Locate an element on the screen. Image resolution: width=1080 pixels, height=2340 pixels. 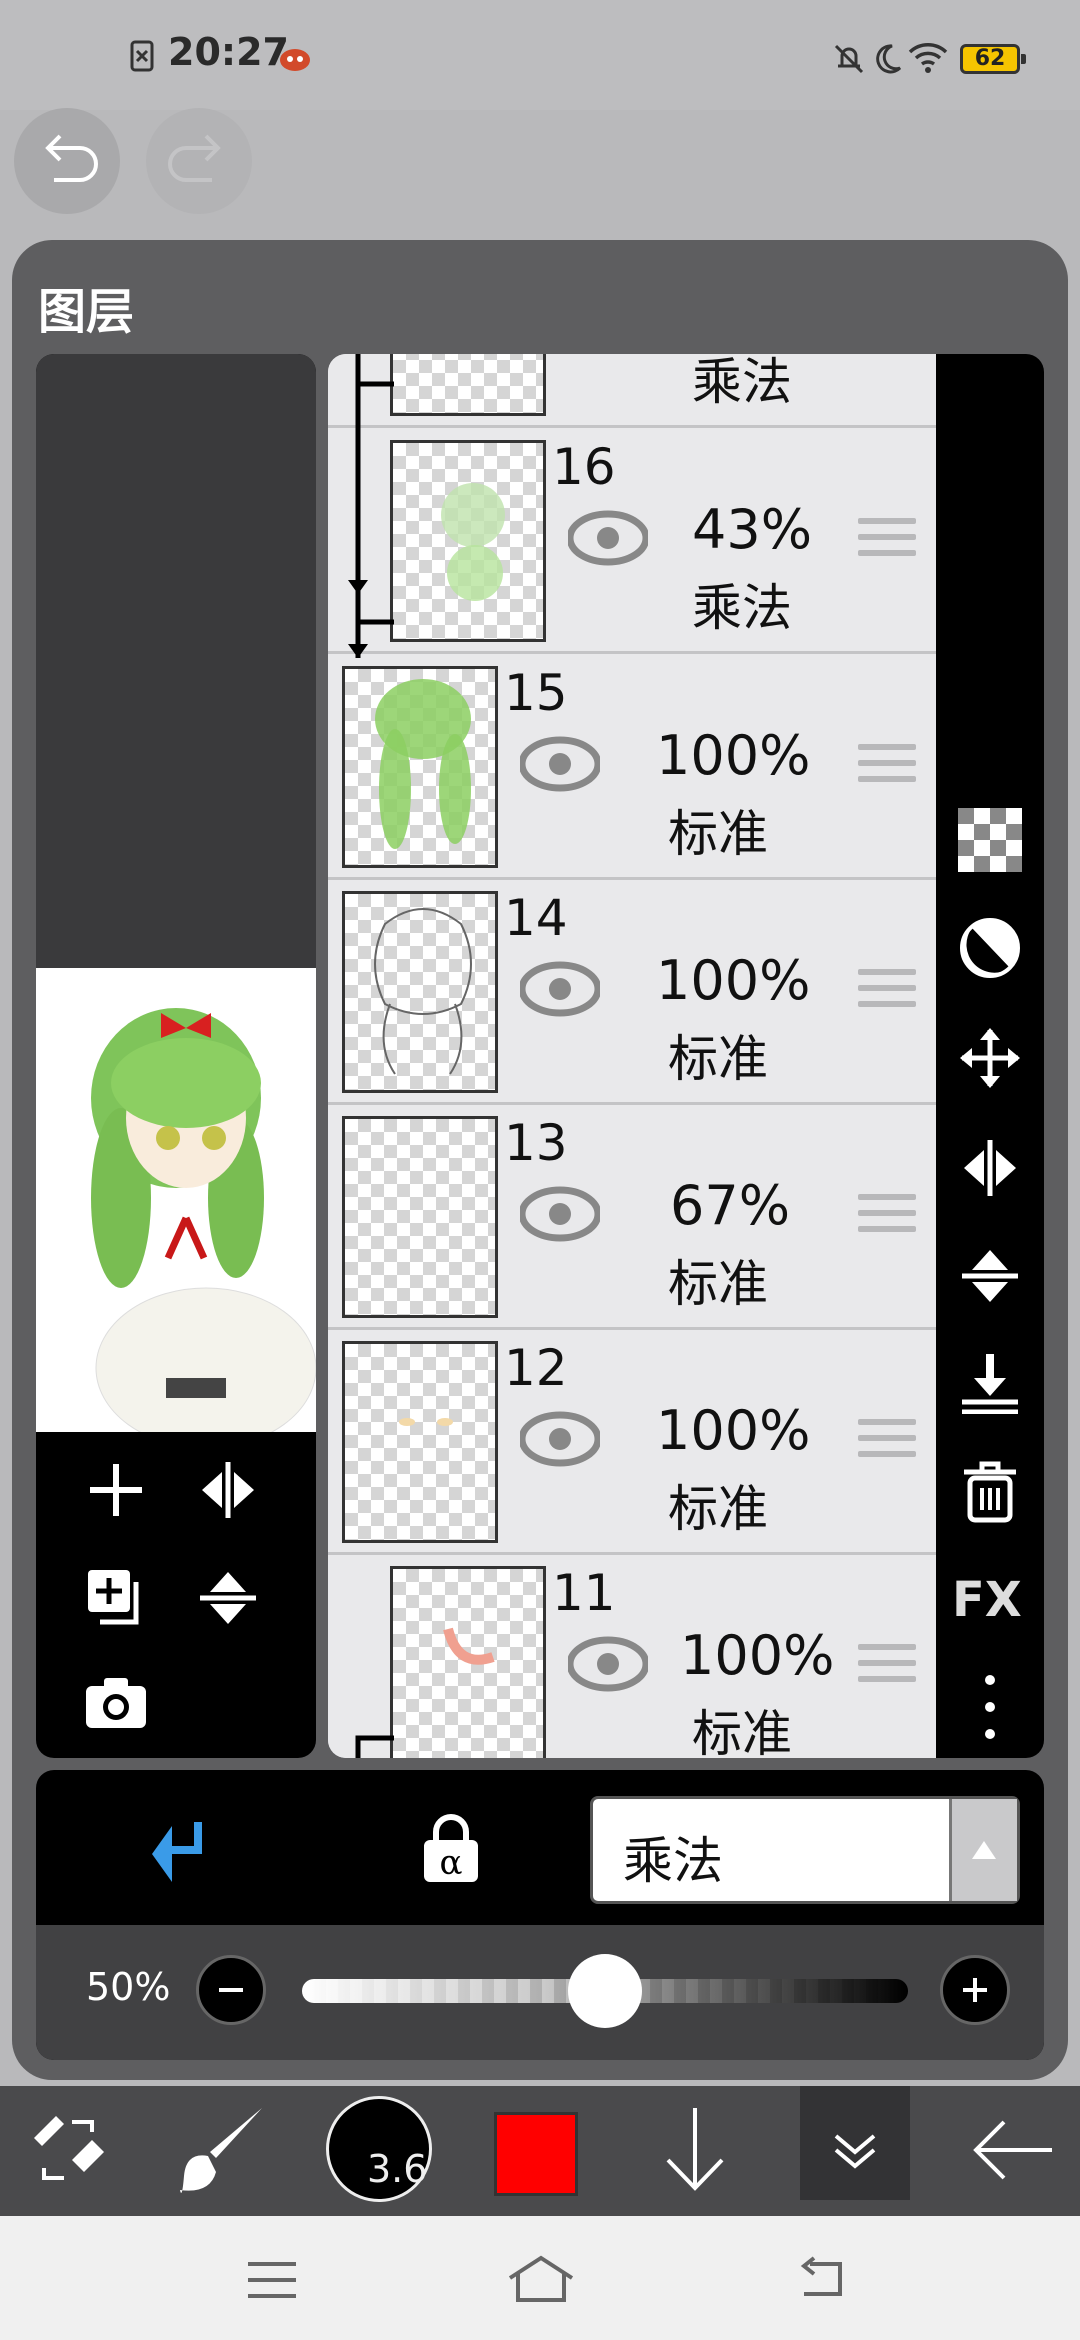
layer-number: 16 is located at coordinates (584, 467).